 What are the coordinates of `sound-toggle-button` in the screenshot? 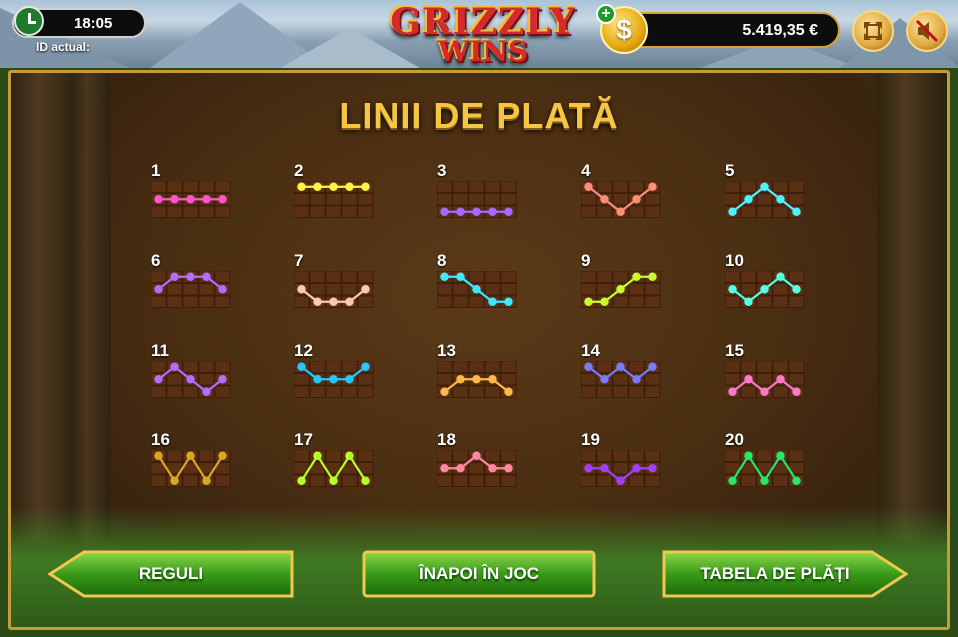 It's located at (927, 31).